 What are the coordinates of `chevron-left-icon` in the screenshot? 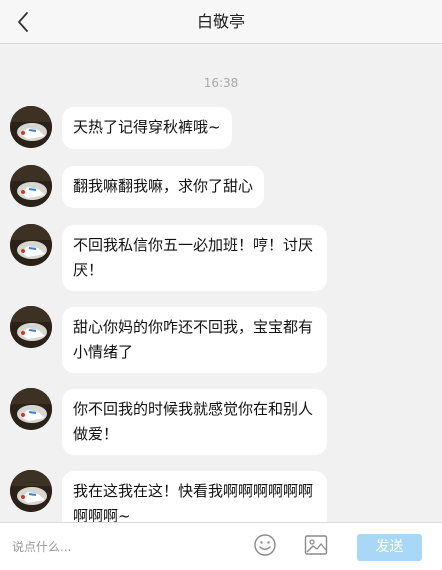 It's located at (23, 22).